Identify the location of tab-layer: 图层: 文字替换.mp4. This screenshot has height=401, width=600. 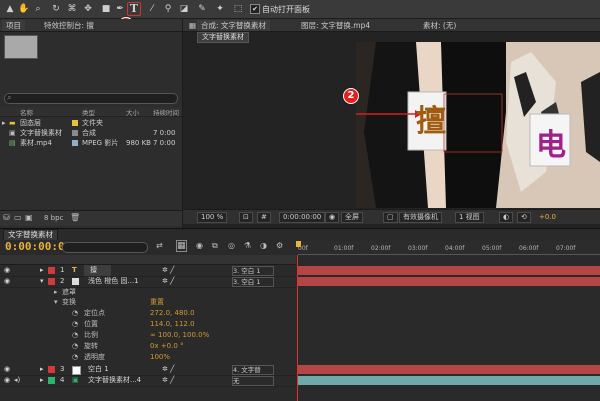
(335, 25).